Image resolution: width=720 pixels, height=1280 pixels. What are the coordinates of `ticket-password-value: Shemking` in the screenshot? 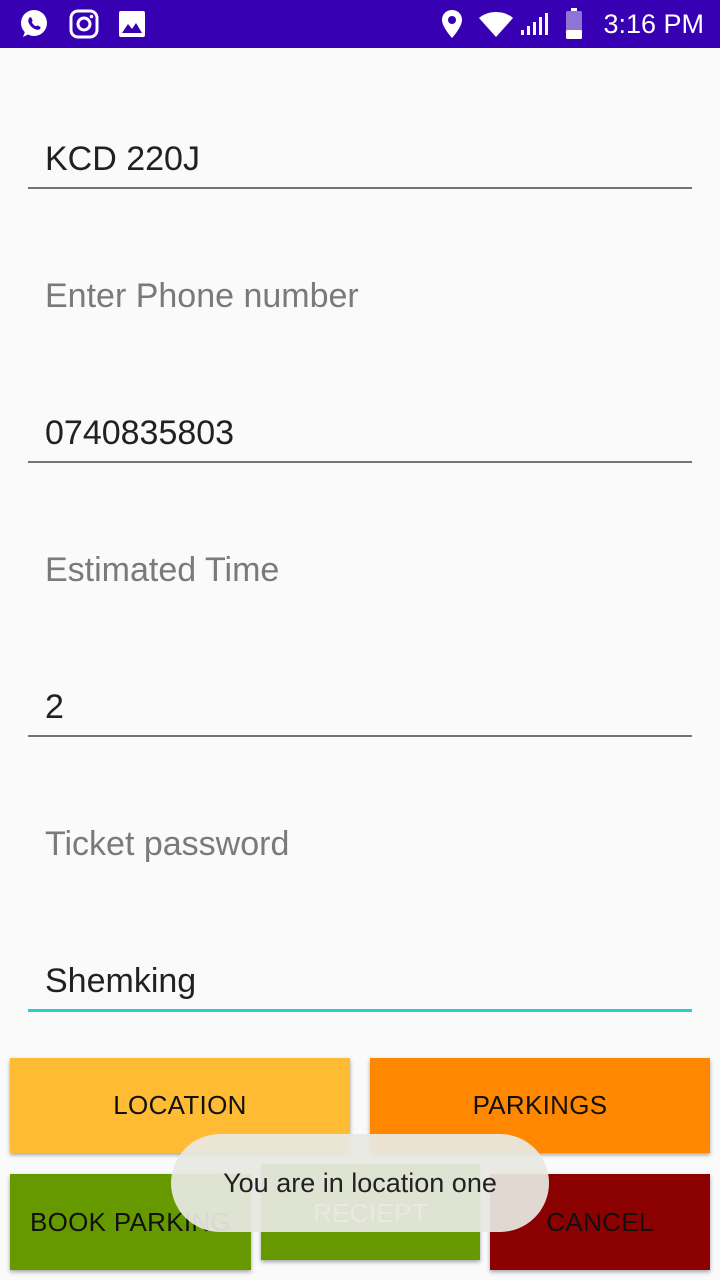 It's located at (121, 981).